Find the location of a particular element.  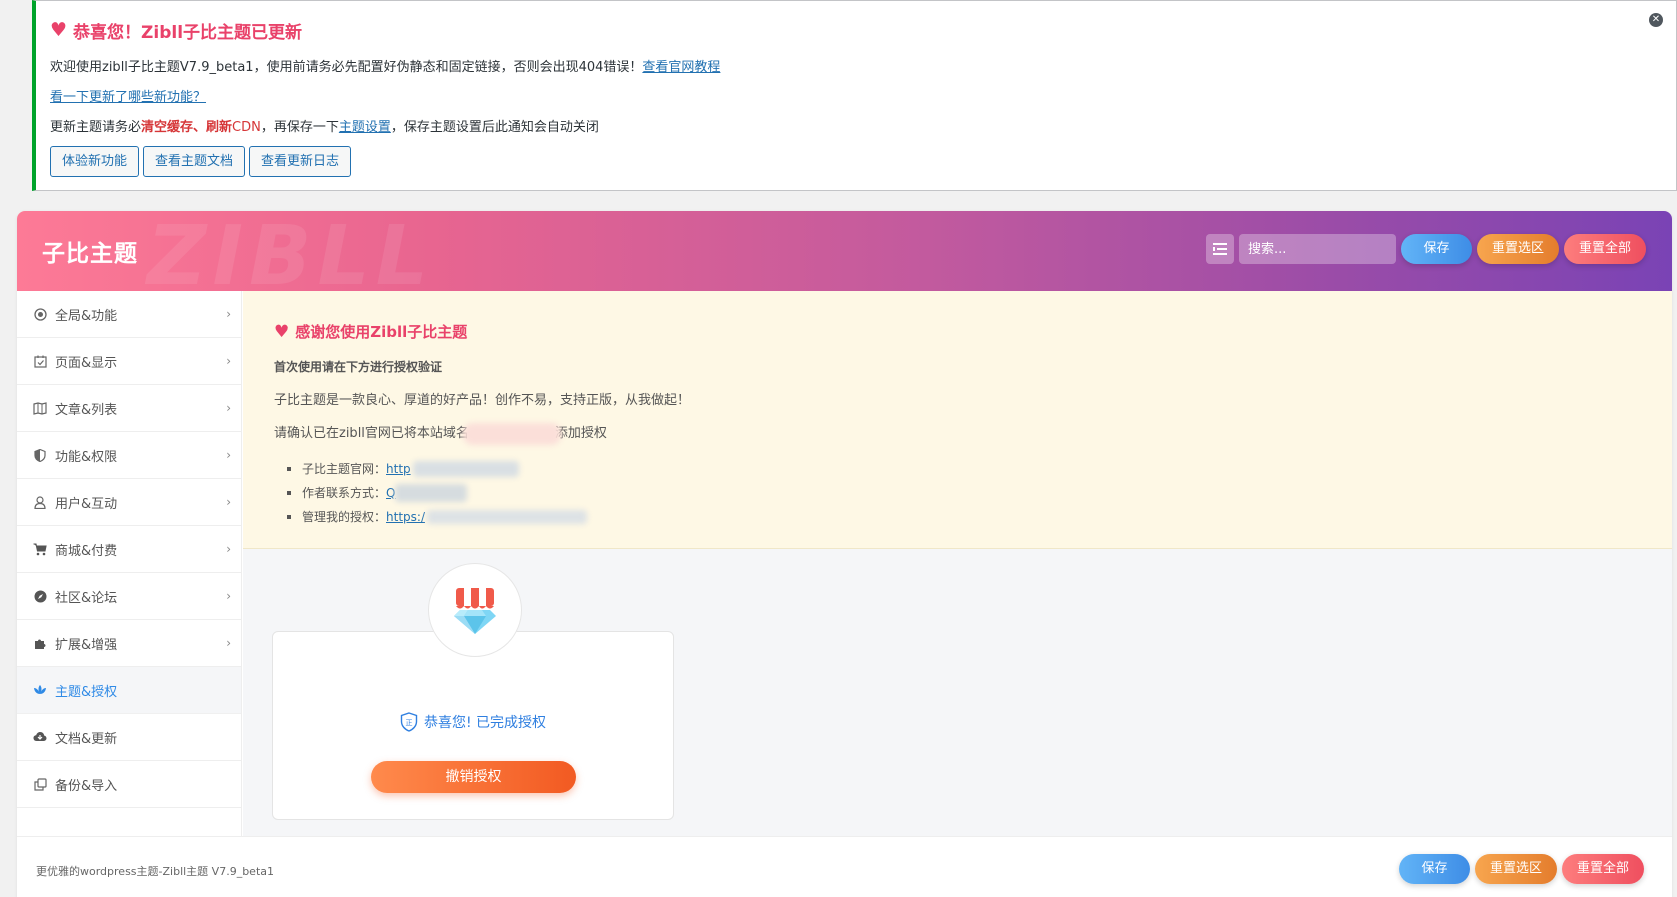

notice-title-text: 恭喜您！Zibll子比主题已更新 is located at coordinates (188, 32).